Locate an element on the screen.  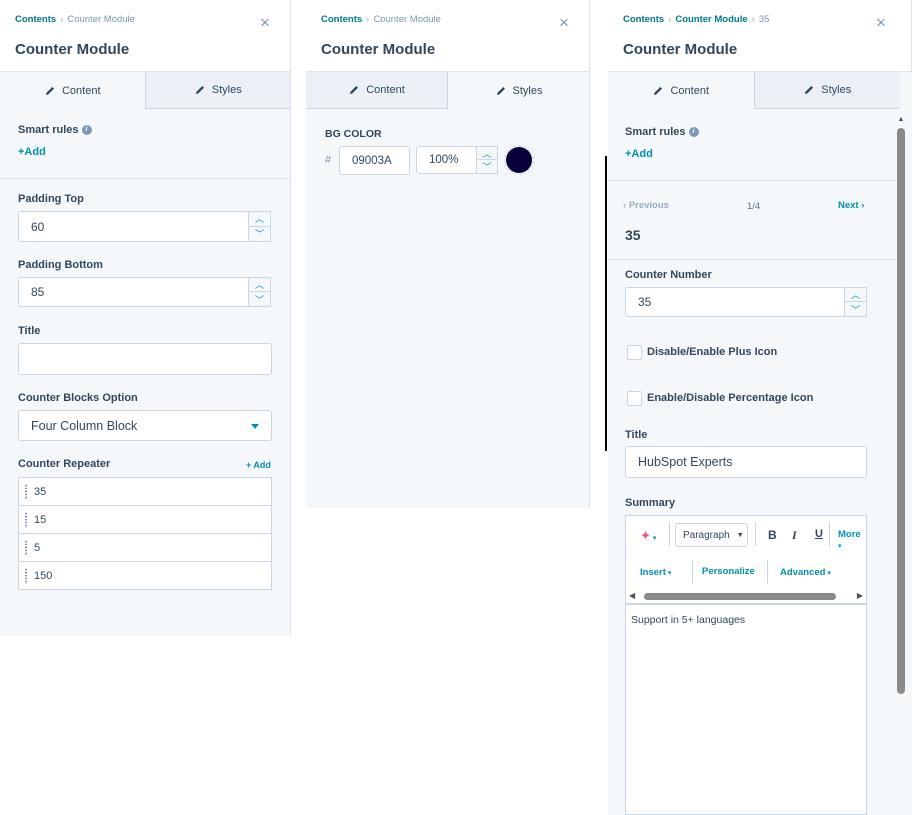
caret-down-icon is located at coordinates (255, 426).